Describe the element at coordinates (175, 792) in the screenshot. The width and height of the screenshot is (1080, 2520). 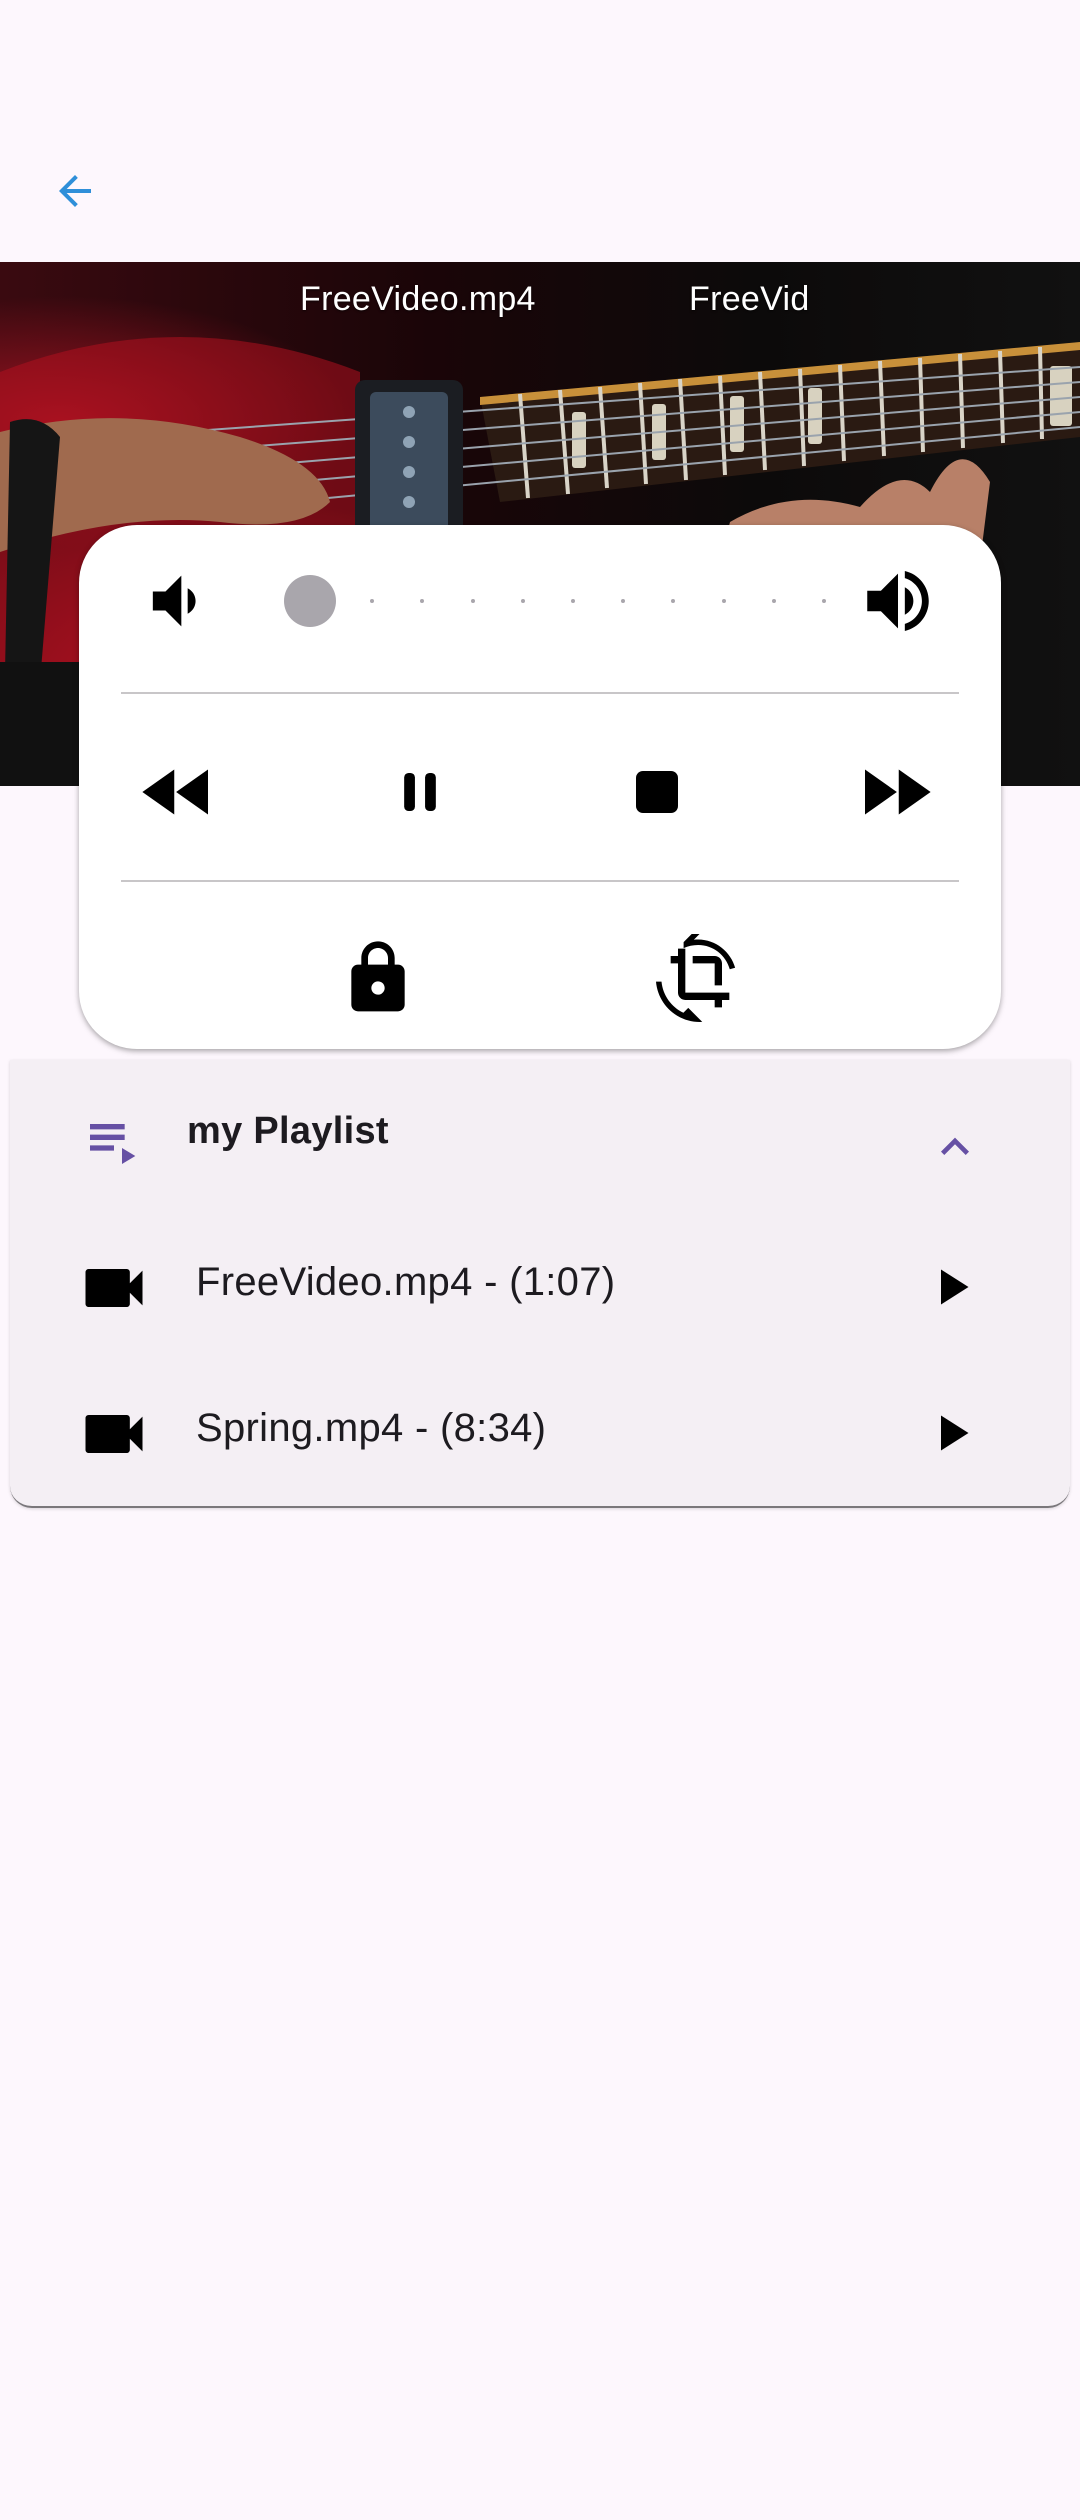
I see `rewind-icon` at that location.